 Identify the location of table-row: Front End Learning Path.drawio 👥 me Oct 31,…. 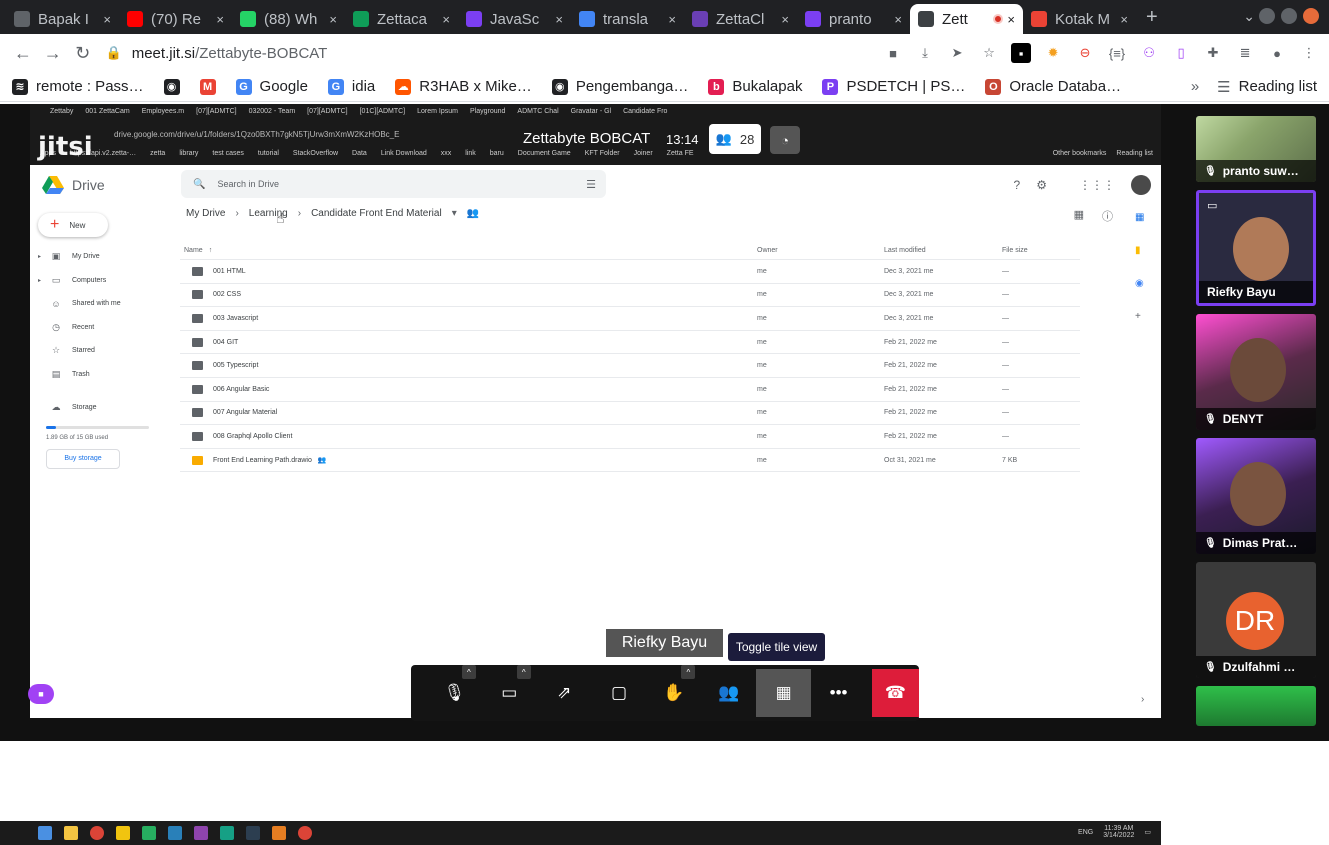
(630, 461).